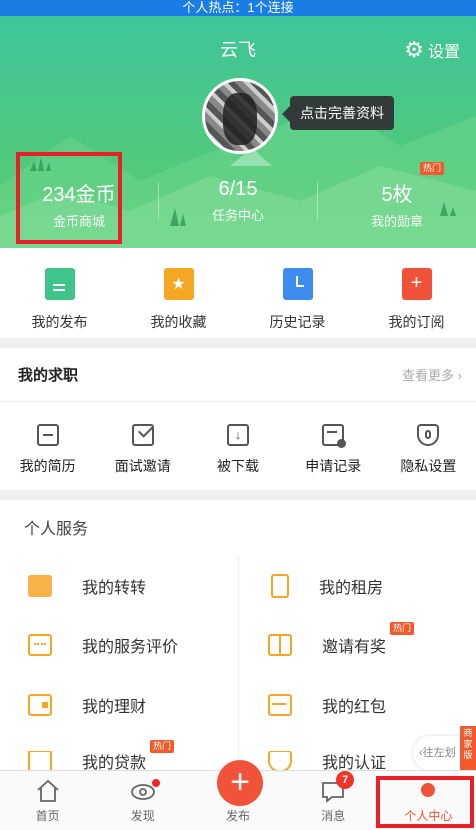 This screenshot has height=830, width=476. Describe the element at coordinates (240, 783) in the screenshot. I see `publish-plus-button: +` at that location.